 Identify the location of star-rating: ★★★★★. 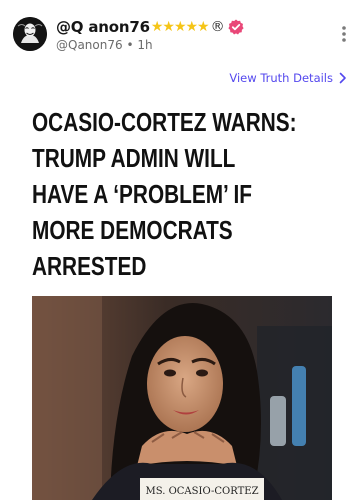
(180, 27).